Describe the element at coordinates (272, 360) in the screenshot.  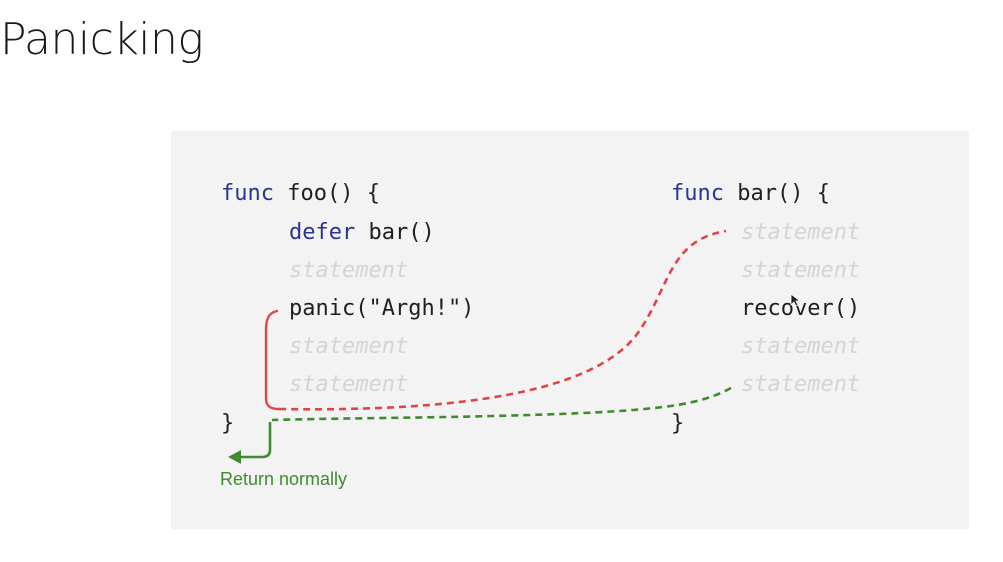
I see `panic-bracket` at that location.